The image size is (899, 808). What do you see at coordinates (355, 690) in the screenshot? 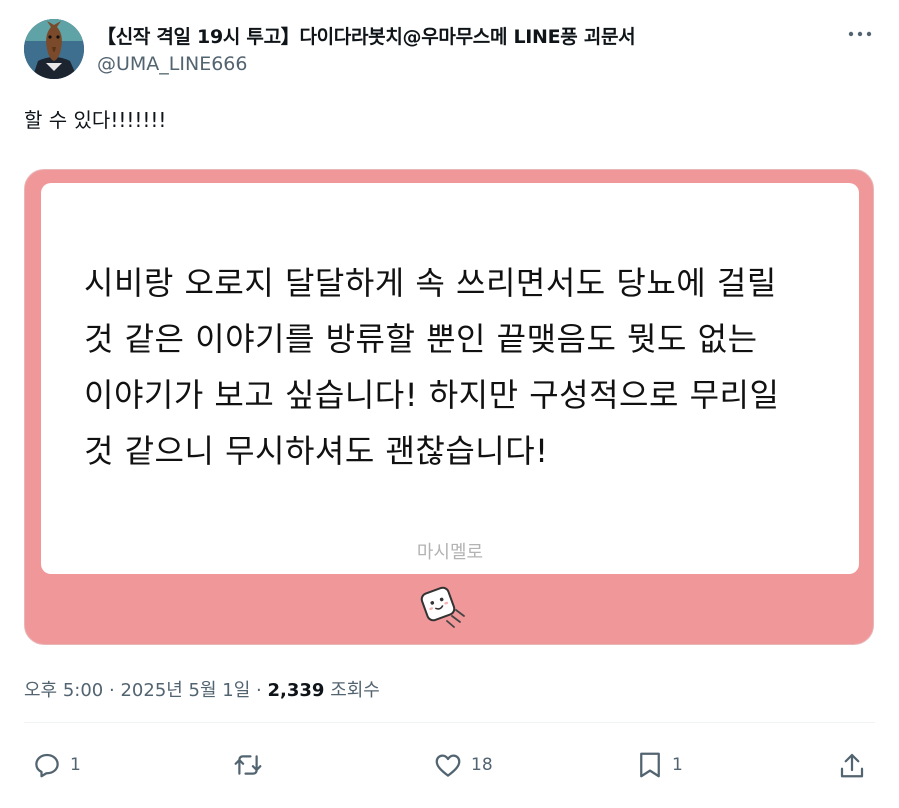
I see `views-label: 조회수` at bounding box center [355, 690].